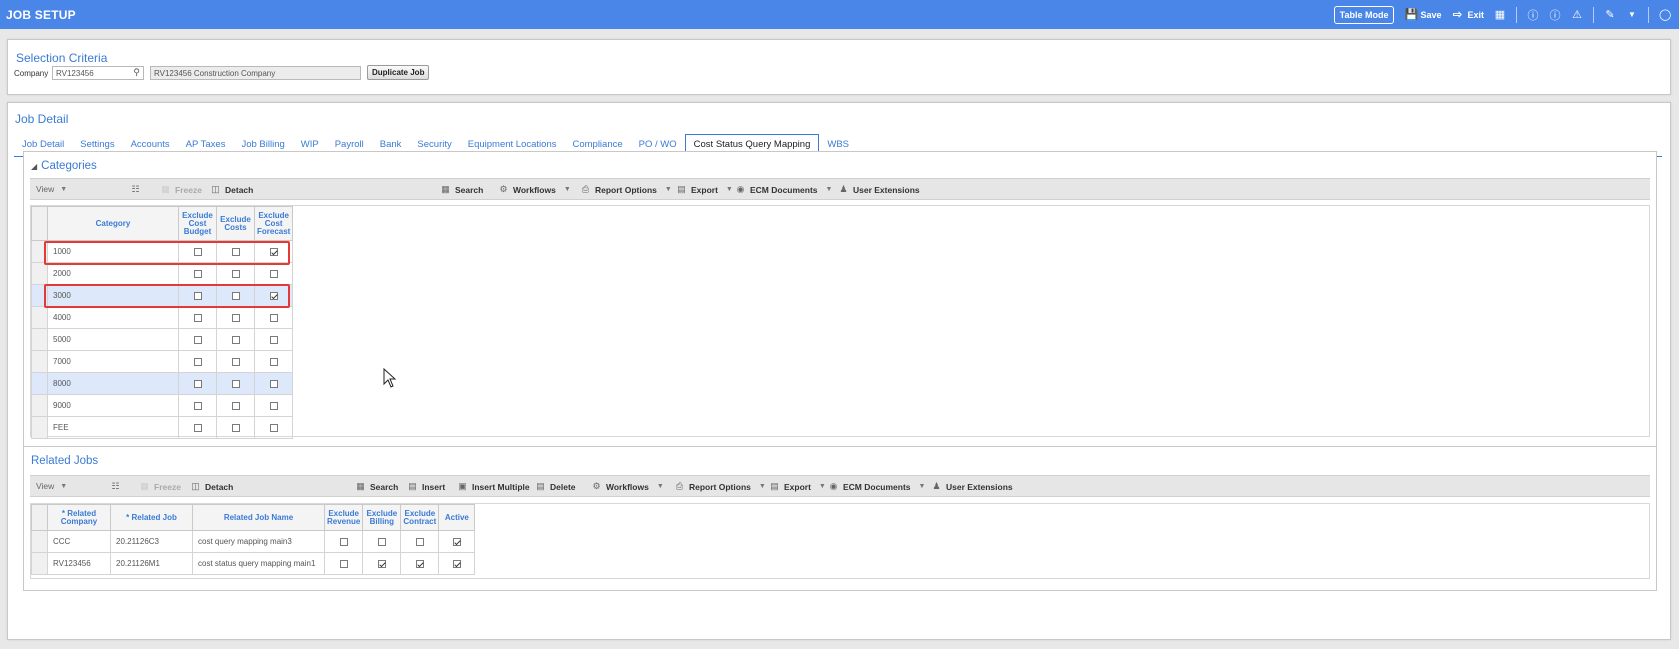 The image size is (1679, 649). I want to click on exclude-contract-cell, so click(420, 541).